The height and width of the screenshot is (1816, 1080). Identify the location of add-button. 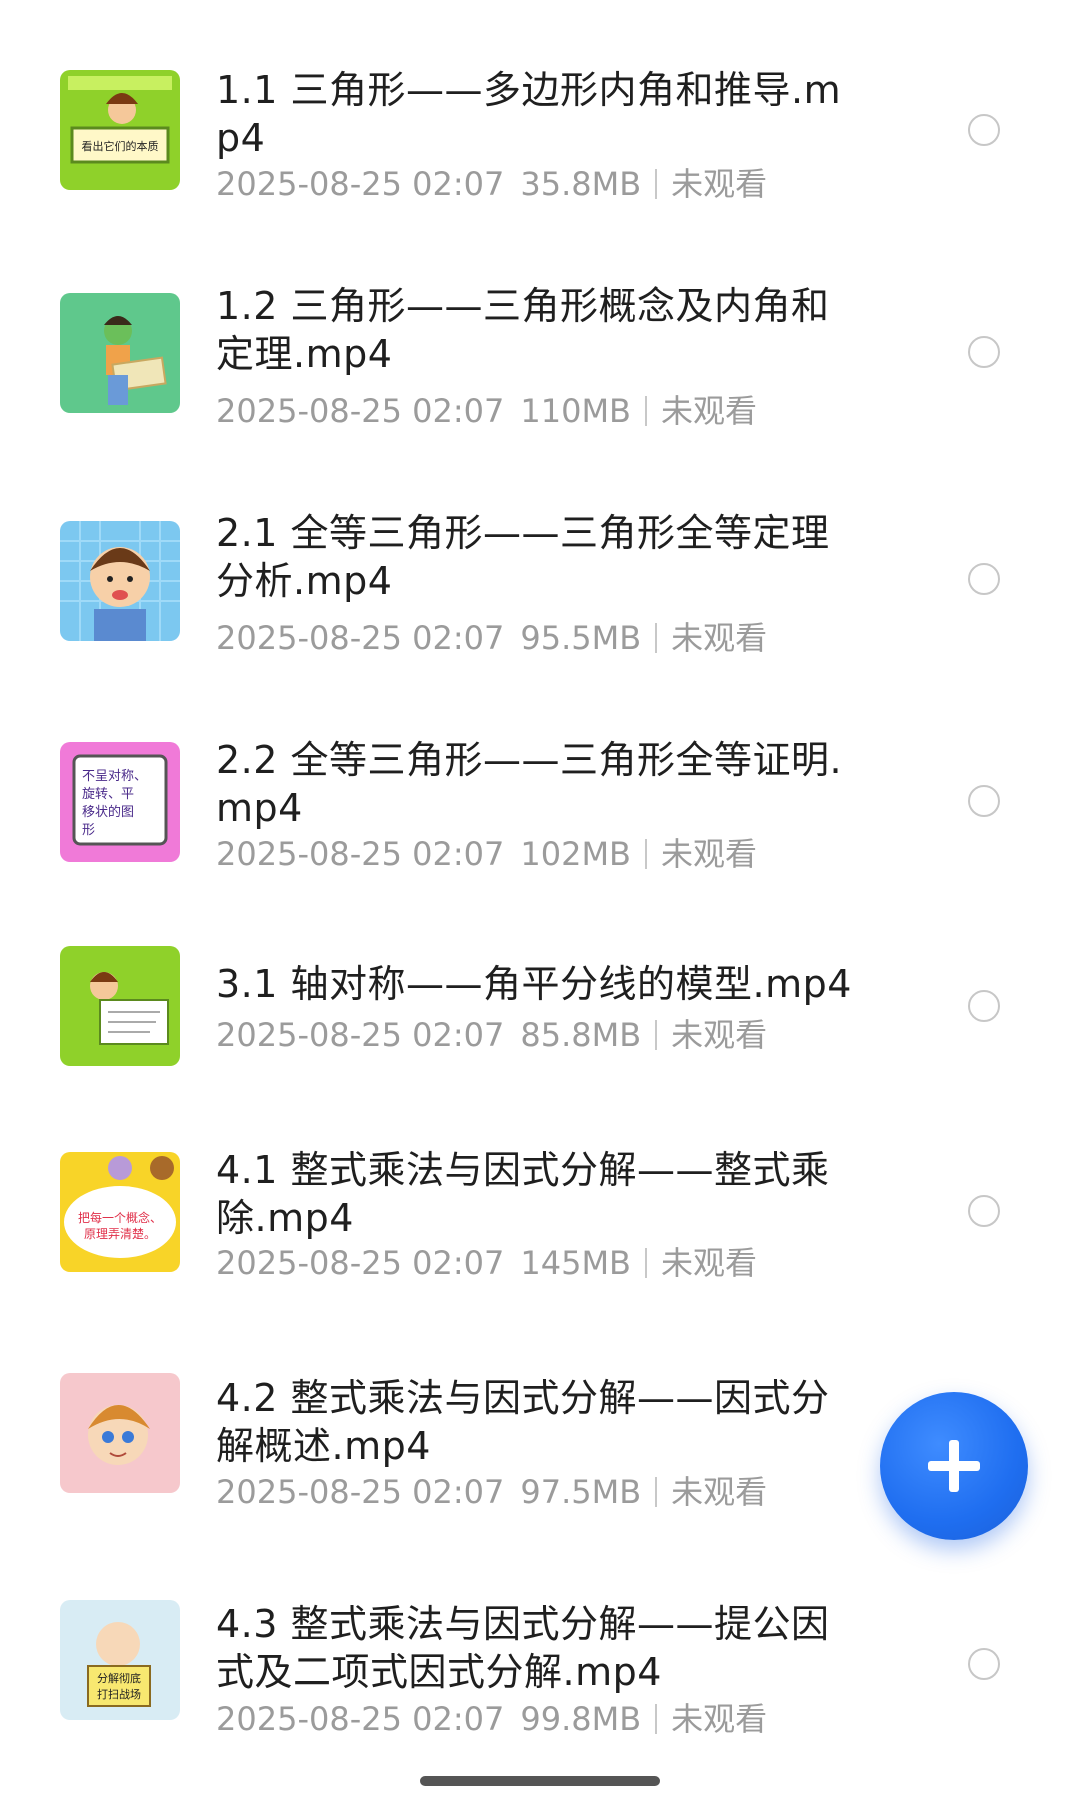
(954, 1466).